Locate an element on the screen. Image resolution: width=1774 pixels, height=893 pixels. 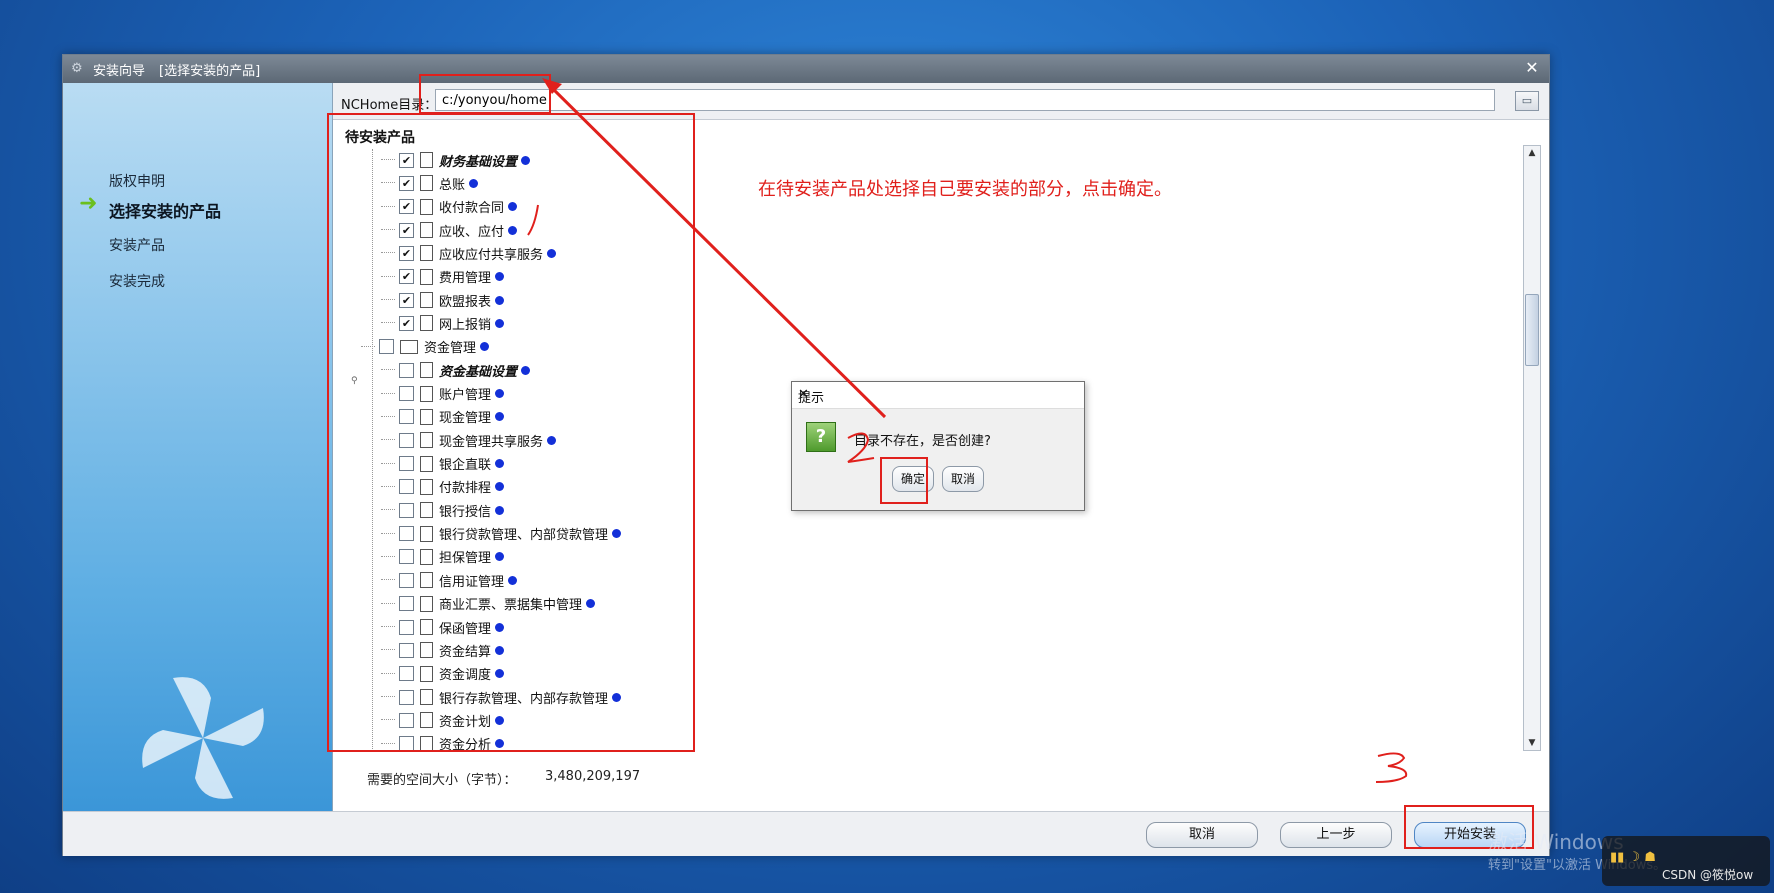
dialog-close-icon: ✕ is located at coordinates (937, 394).